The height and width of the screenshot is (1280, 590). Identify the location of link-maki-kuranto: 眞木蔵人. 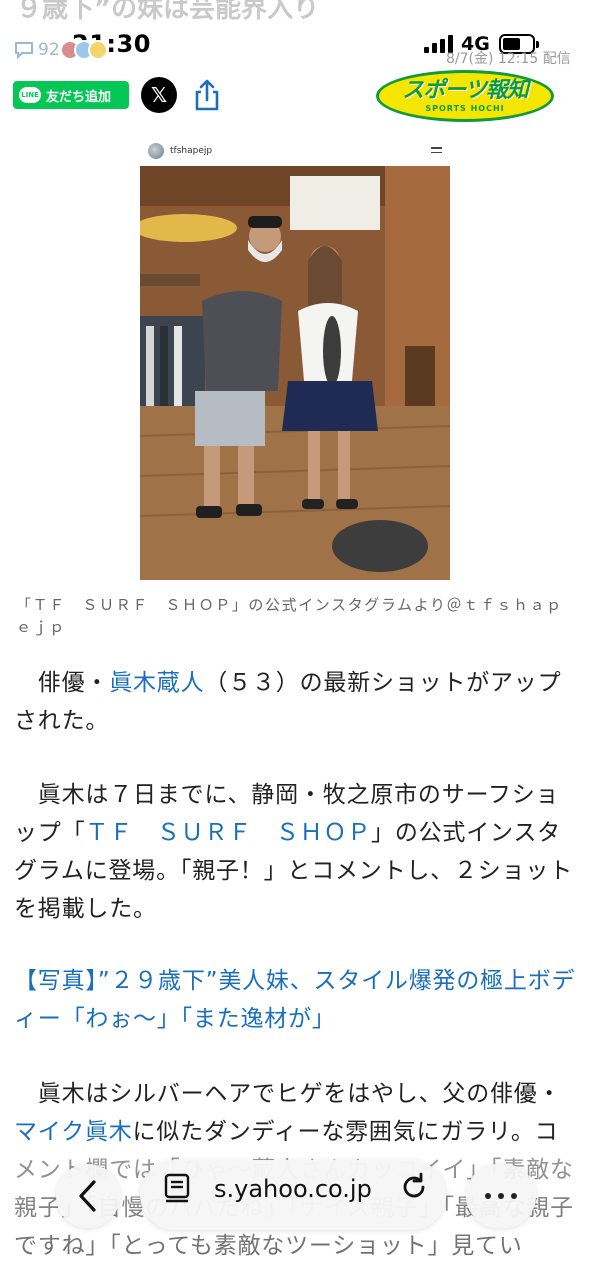
(156, 683).